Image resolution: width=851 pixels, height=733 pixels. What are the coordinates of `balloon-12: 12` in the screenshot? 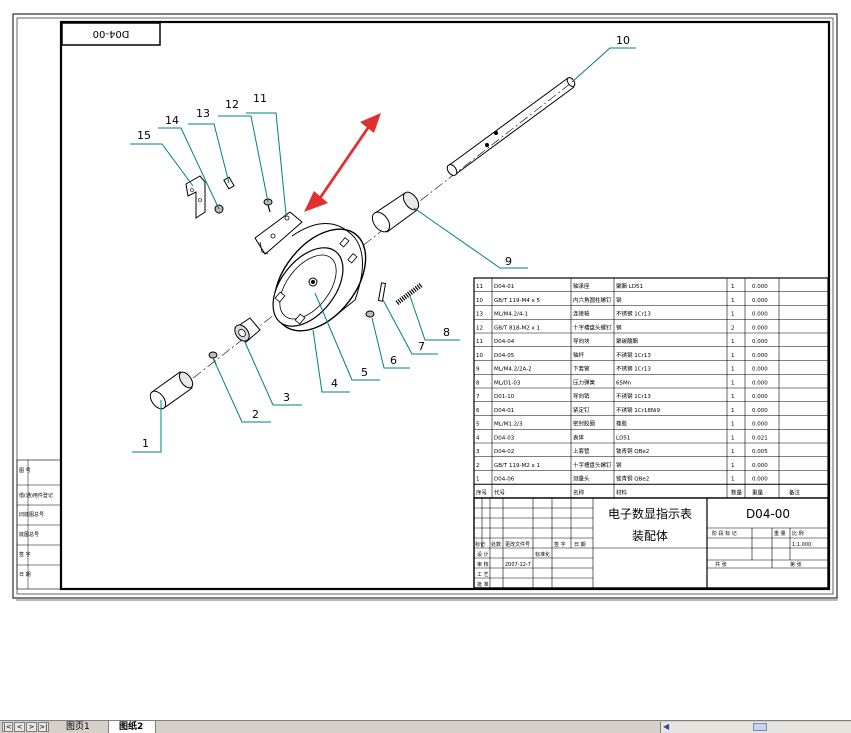 It's located at (232, 104).